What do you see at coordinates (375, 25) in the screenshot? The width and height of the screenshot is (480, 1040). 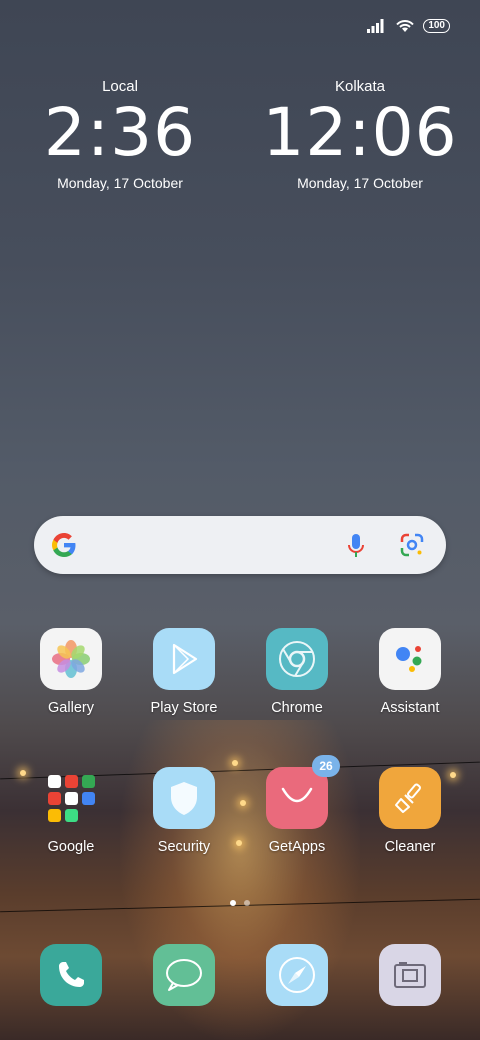 I see `signal-icon` at bounding box center [375, 25].